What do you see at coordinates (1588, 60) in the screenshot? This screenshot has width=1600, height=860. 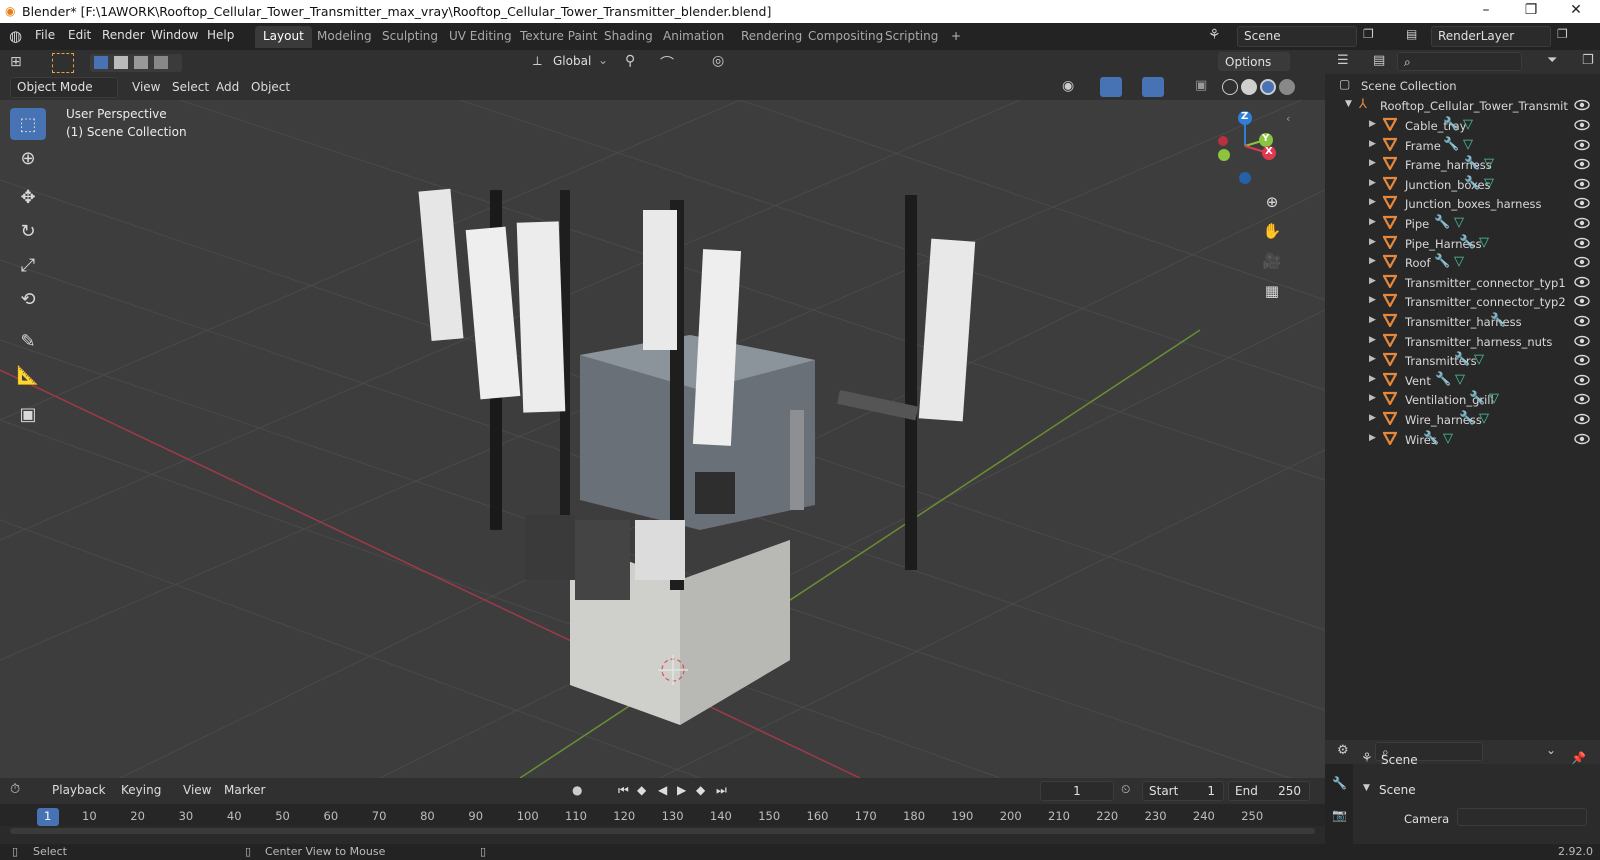 I see `new-collection-icon: ❐` at bounding box center [1588, 60].